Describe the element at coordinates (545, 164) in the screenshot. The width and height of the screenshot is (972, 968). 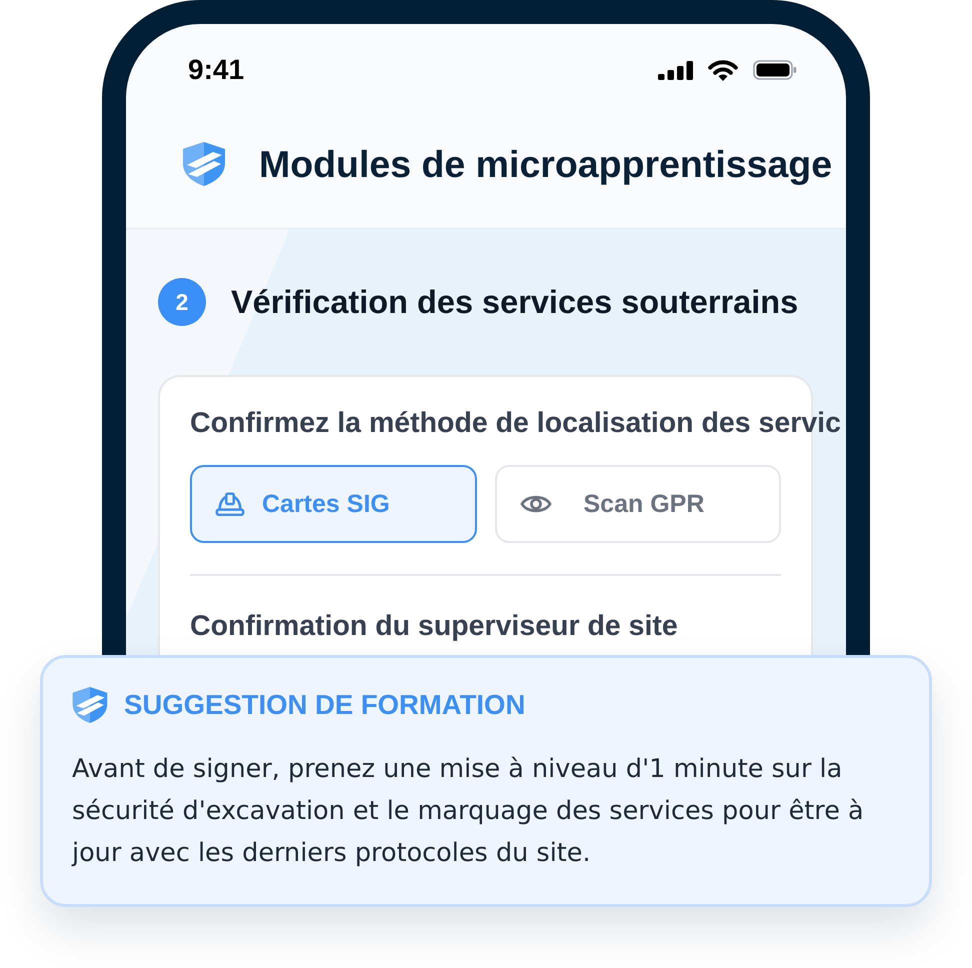
I see `header-title: Modules de microapprentissage` at that location.